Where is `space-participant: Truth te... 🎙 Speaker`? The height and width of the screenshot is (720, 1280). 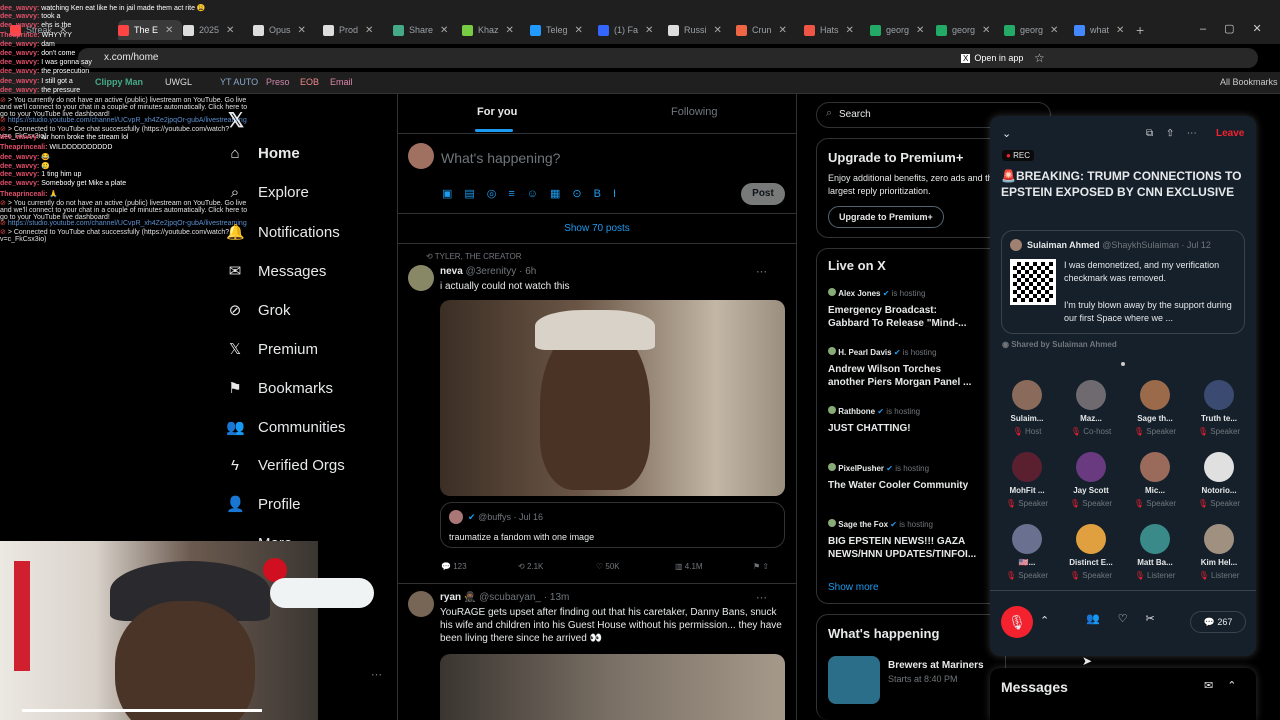 space-participant: Truth te... 🎙 Speaker is located at coordinates (1219, 408).